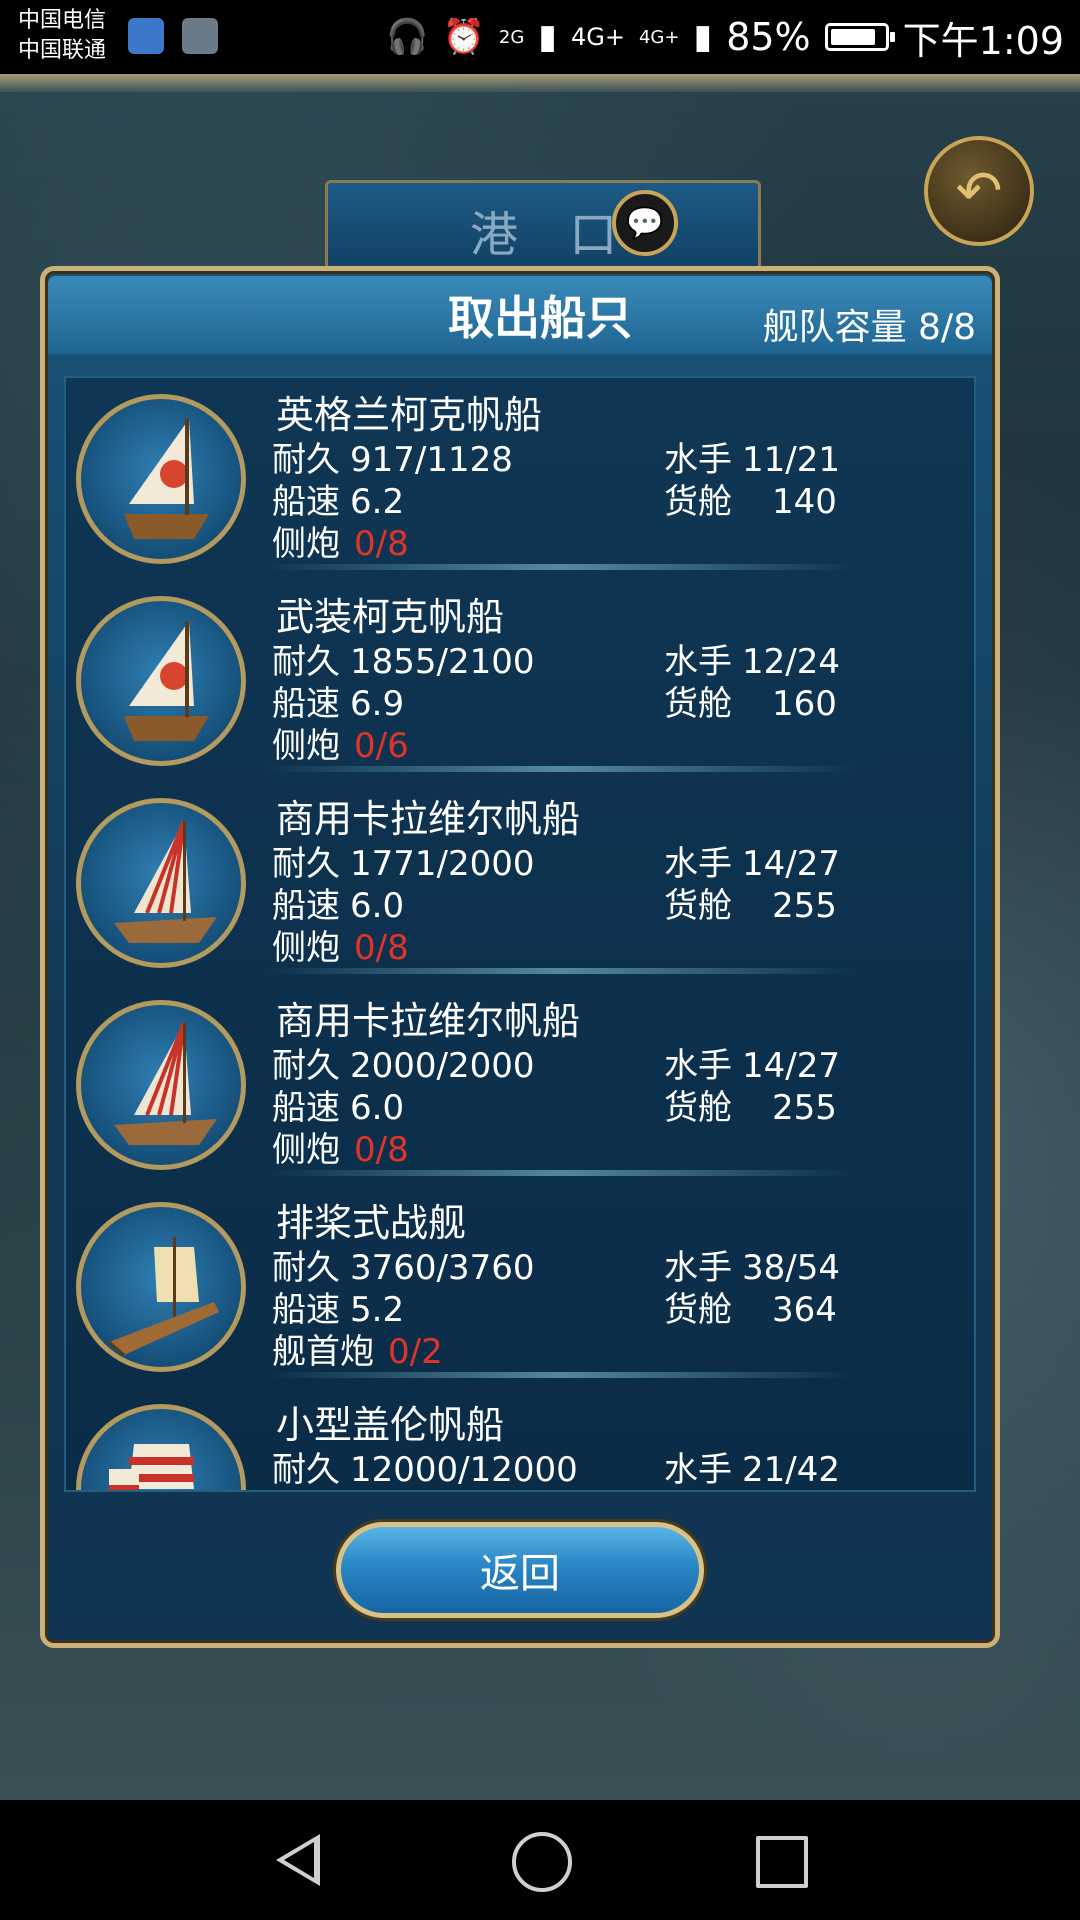 This screenshot has height=1920, width=1080. Describe the element at coordinates (804, 704) in the screenshot. I see `cargo-value: 160` at that location.